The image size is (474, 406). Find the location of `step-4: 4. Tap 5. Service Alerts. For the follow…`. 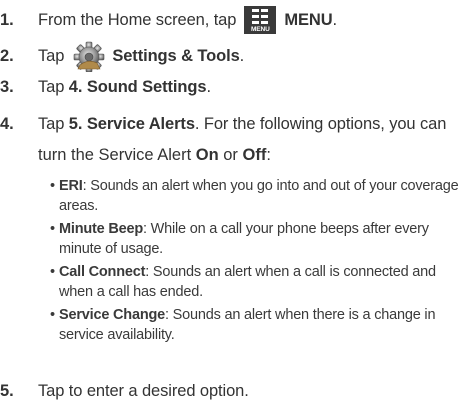

step-4: 4. Tap 5. Service Alerts. For the follow… is located at coordinates (223, 124).